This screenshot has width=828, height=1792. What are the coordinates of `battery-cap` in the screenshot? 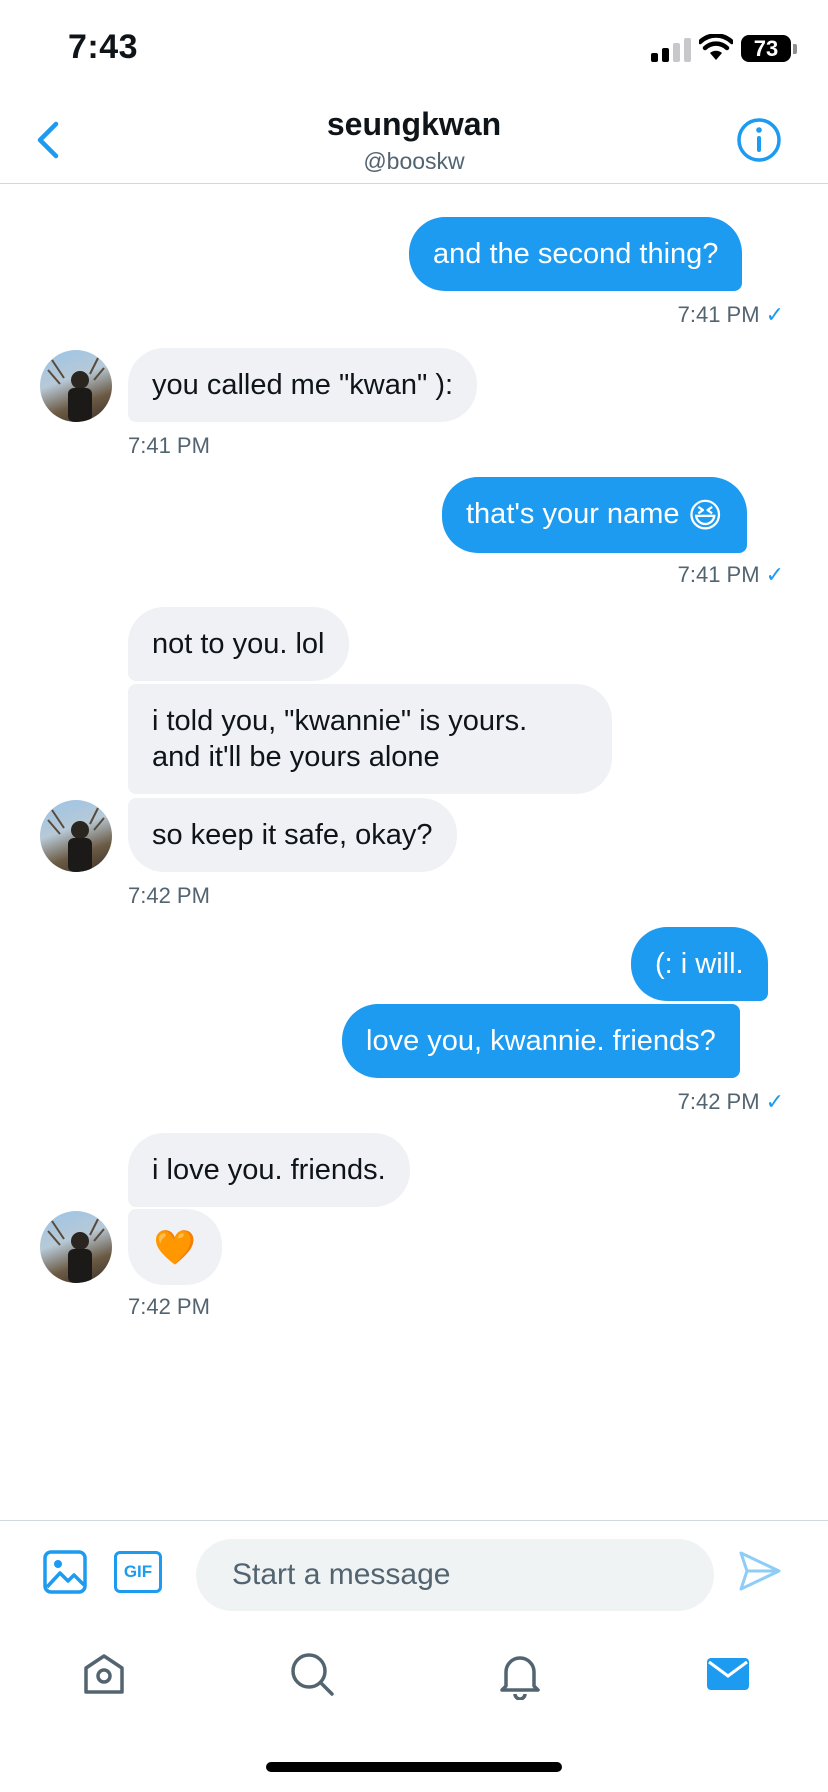 It's located at (795, 49).